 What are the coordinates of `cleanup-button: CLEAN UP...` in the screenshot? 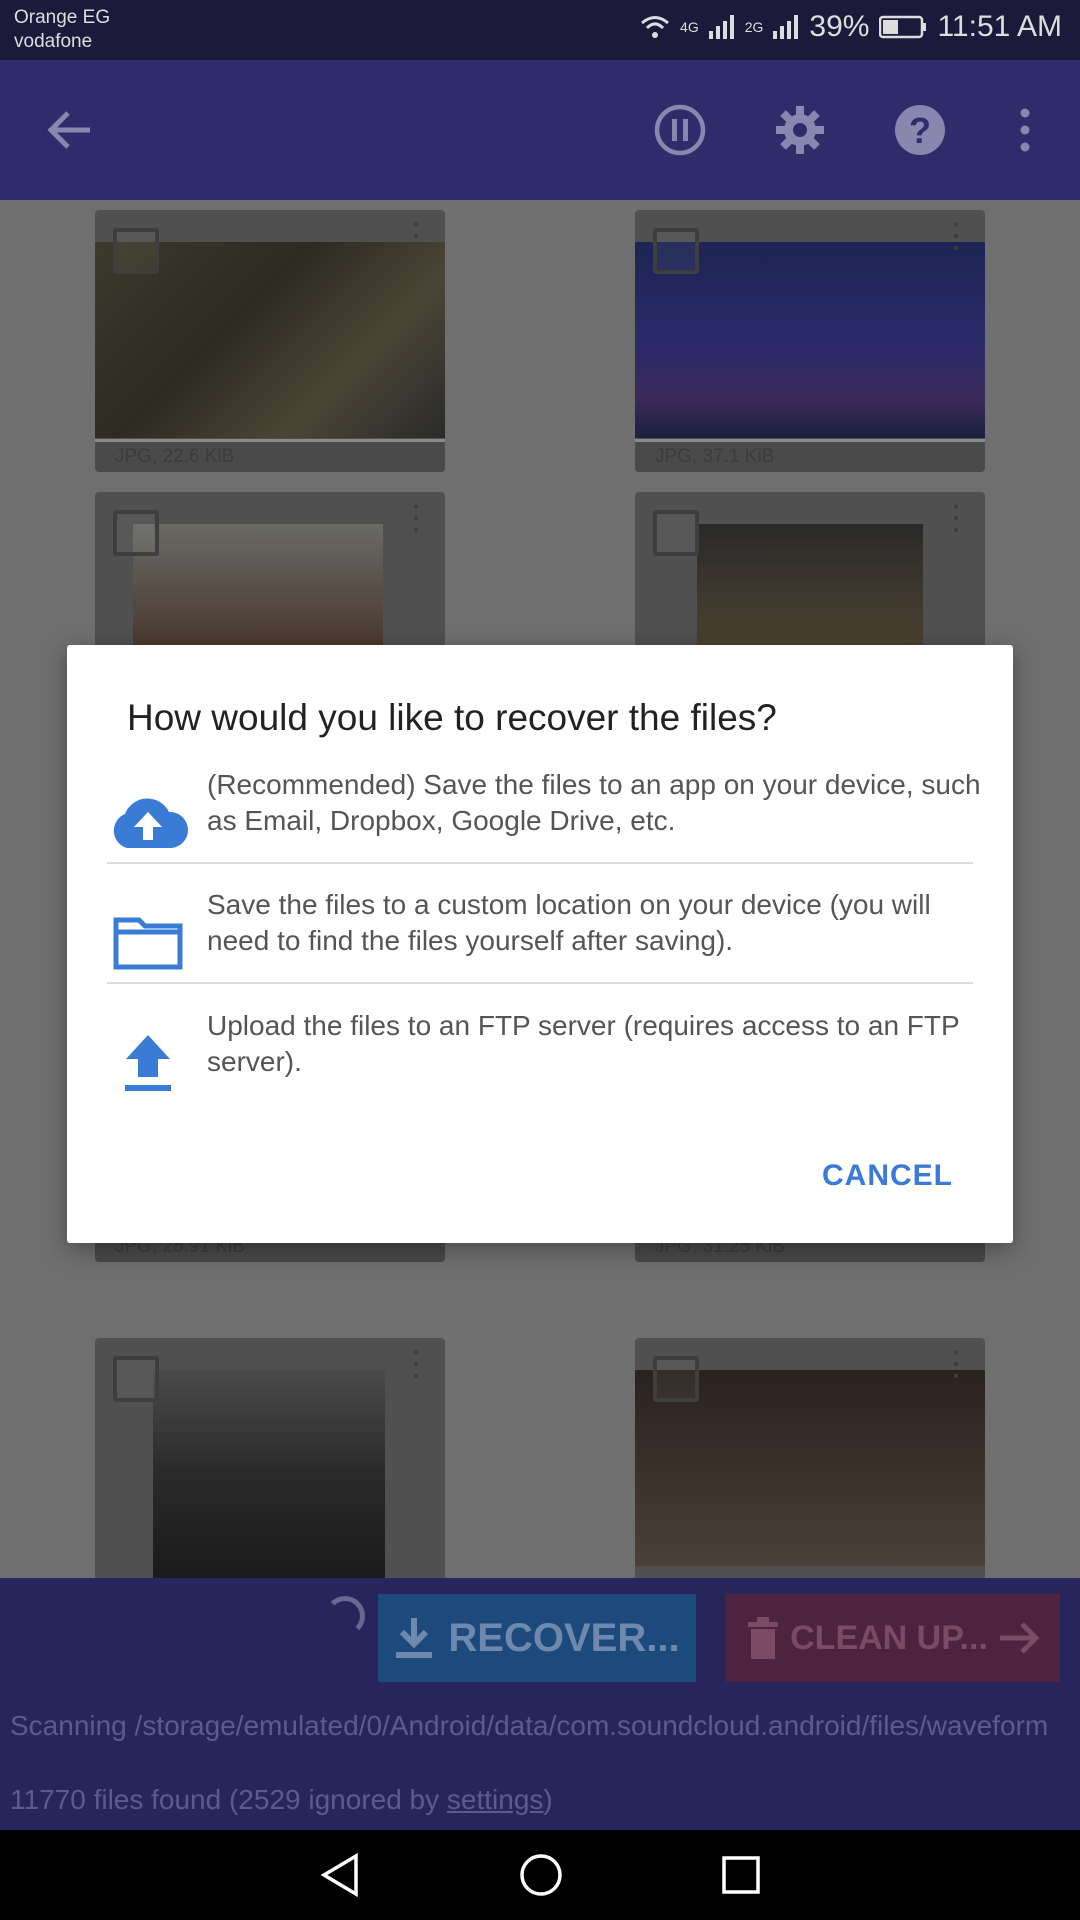 It's located at (893, 1638).